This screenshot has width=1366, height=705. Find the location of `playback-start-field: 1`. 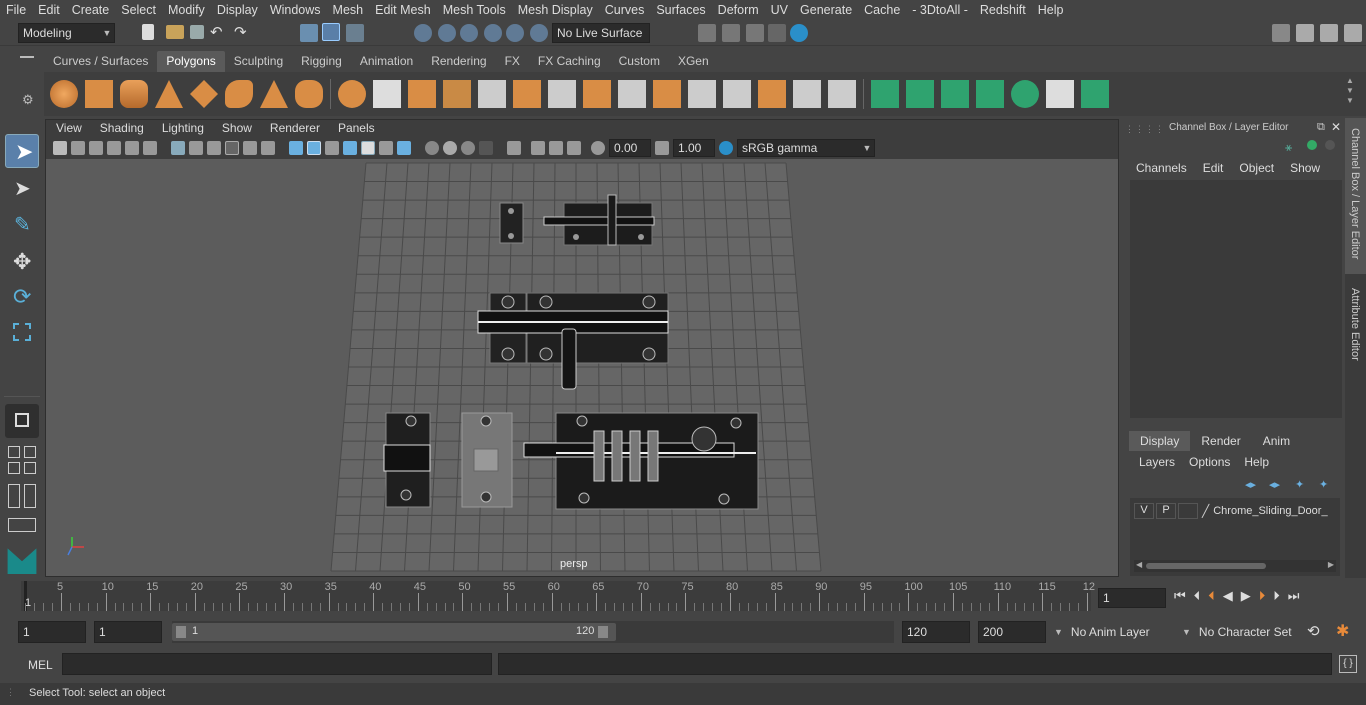

playback-start-field: 1 is located at coordinates (128, 632).